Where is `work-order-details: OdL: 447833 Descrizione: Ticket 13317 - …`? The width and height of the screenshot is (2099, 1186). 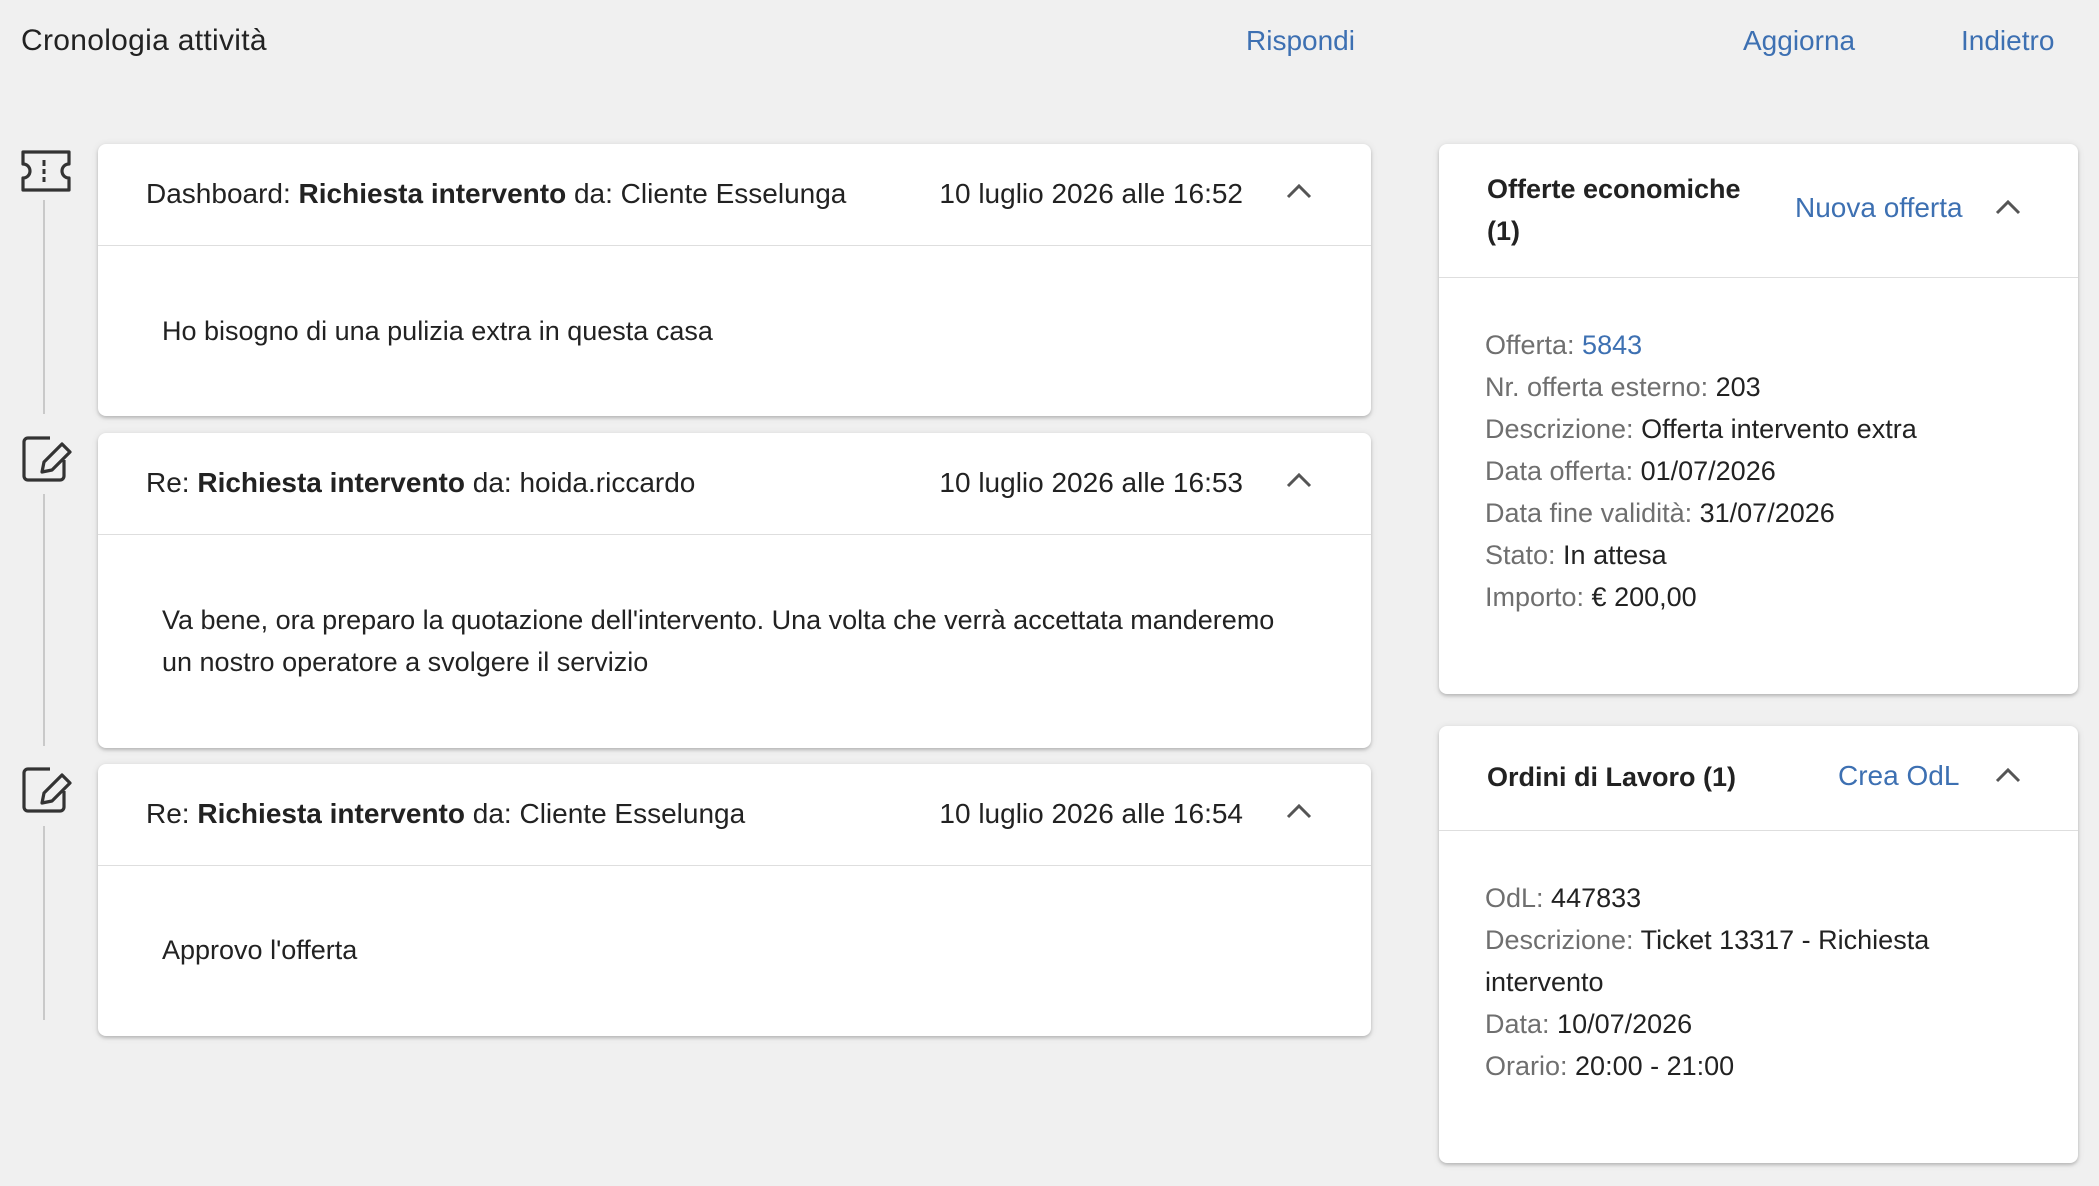
work-order-details: OdL: 447833 Descrizione: Ticket 13317 - … is located at coordinates (1731, 982).